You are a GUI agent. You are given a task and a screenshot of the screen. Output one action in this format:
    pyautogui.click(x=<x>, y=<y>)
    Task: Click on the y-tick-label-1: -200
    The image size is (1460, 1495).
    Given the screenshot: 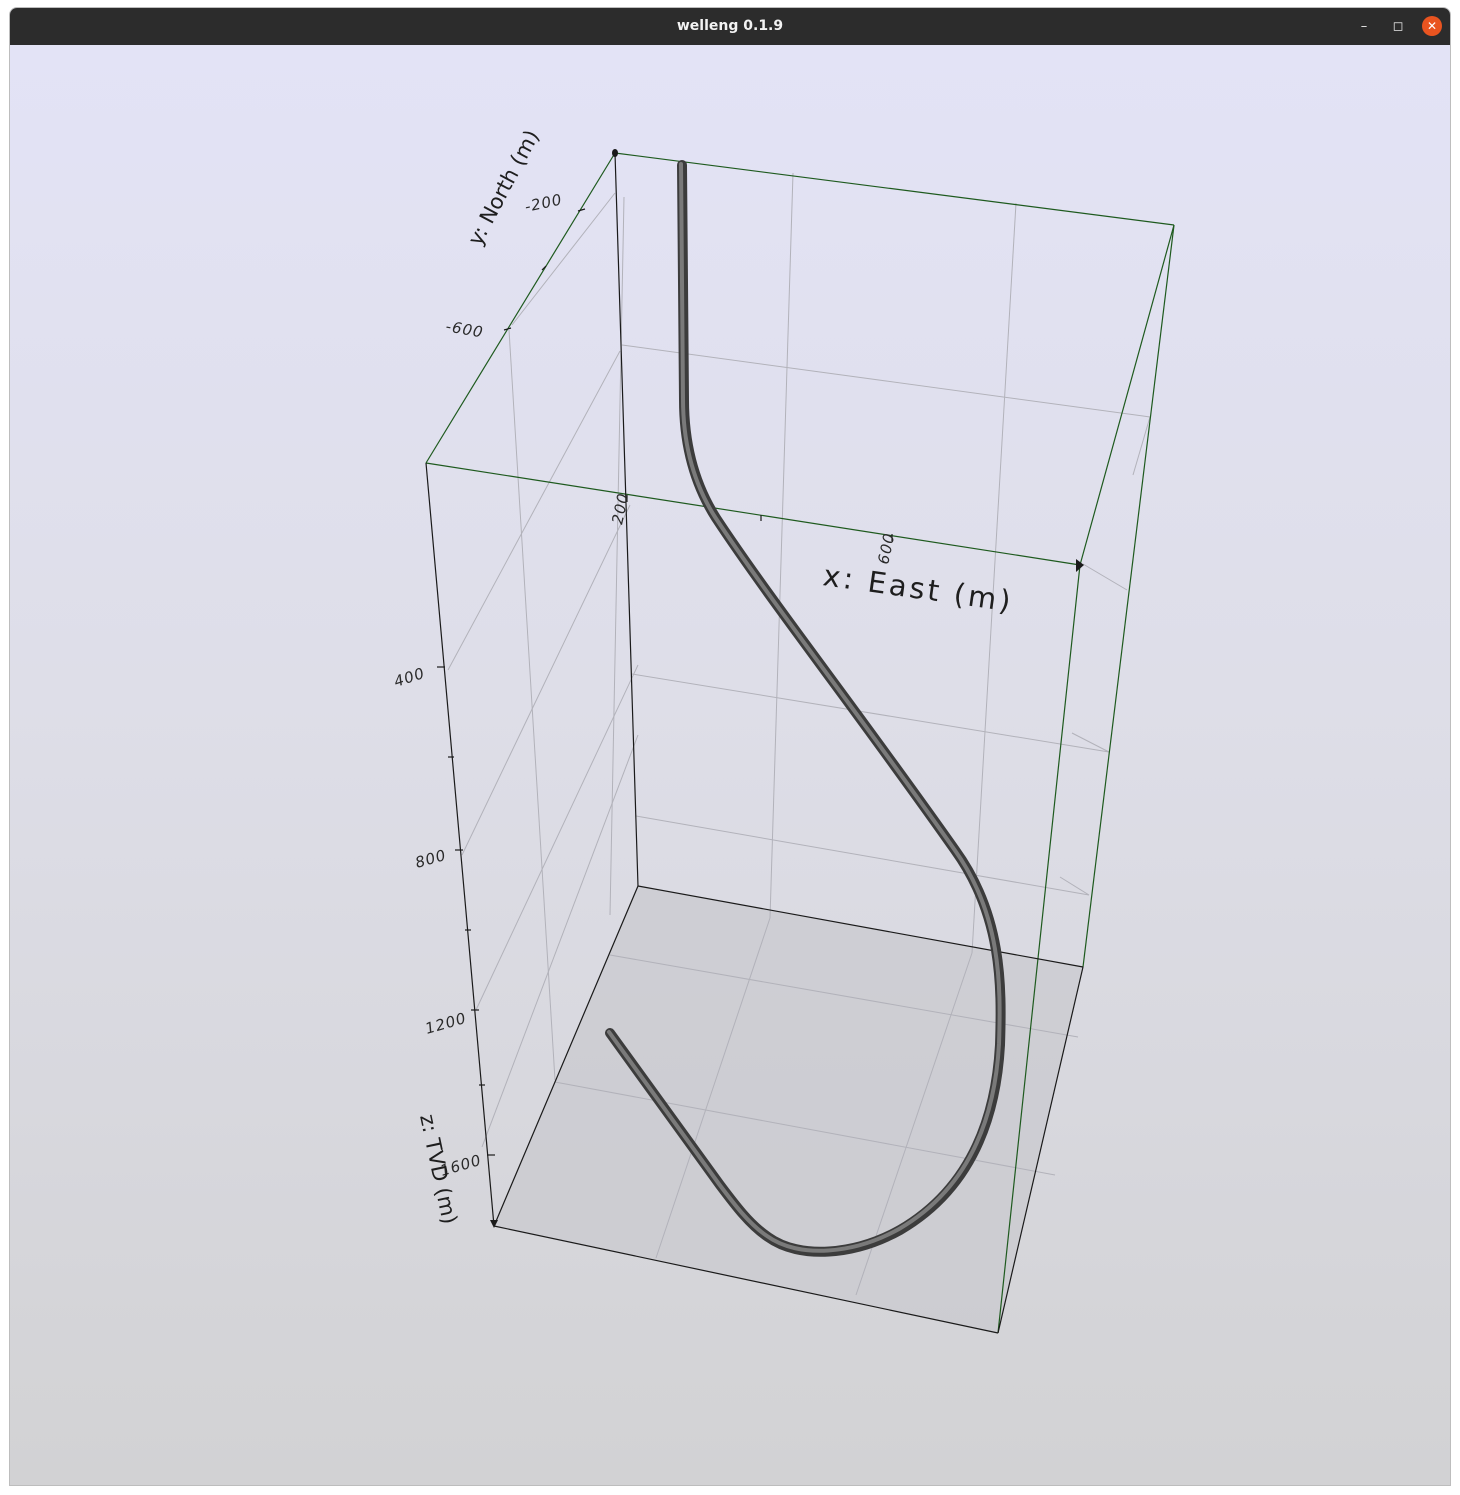 What is the action you would take?
    pyautogui.click(x=543, y=203)
    